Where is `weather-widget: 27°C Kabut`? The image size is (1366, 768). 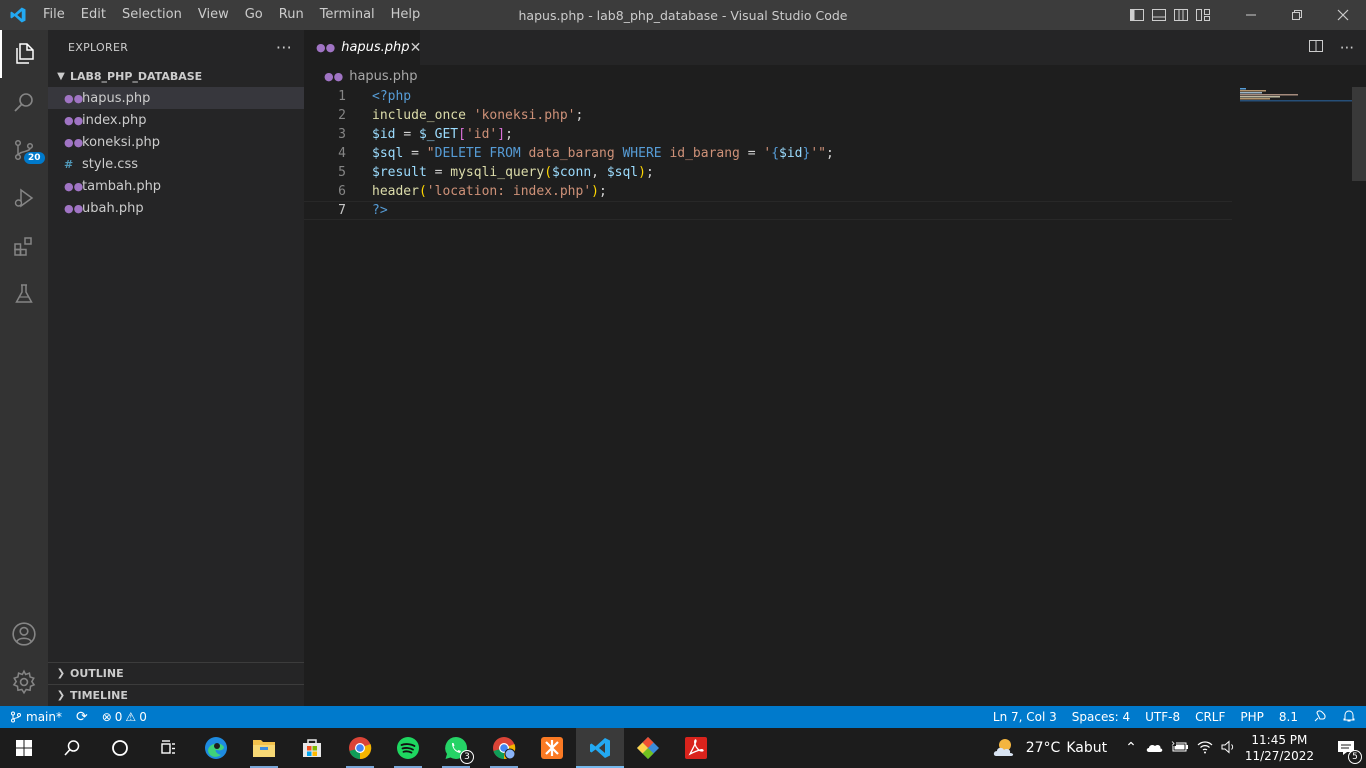 weather-widget: 27°C Kabut is located at coordinates (1049, 748).